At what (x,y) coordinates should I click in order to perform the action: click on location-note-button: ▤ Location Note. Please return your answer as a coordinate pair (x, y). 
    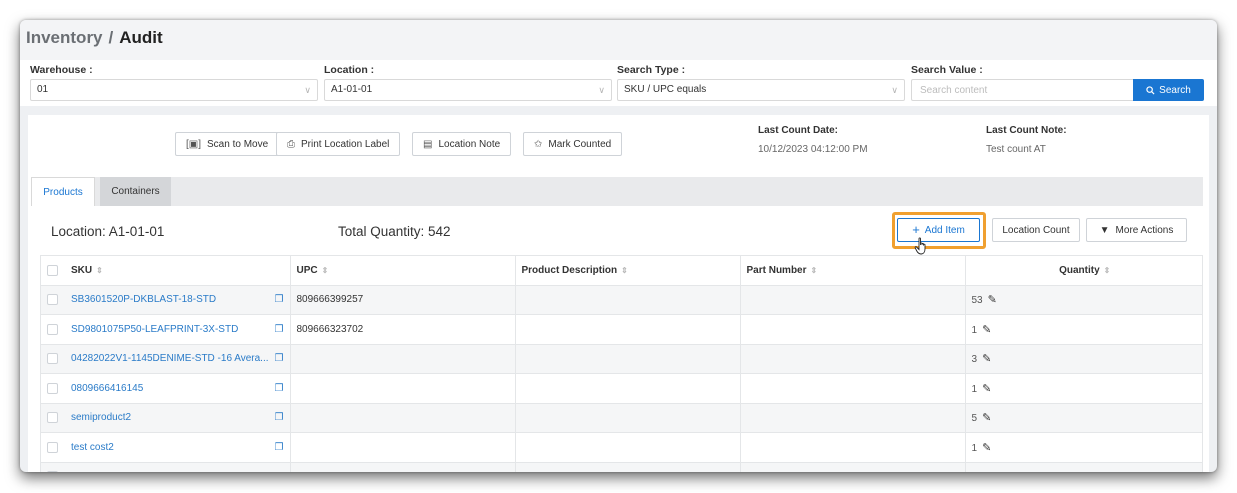
    Looking at the image, I should click on (462, 144).